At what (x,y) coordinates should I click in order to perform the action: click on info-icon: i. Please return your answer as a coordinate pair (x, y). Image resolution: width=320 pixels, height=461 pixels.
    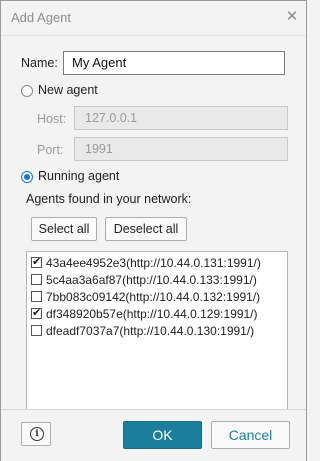
    Looking at the image, I should click on (37, 434).